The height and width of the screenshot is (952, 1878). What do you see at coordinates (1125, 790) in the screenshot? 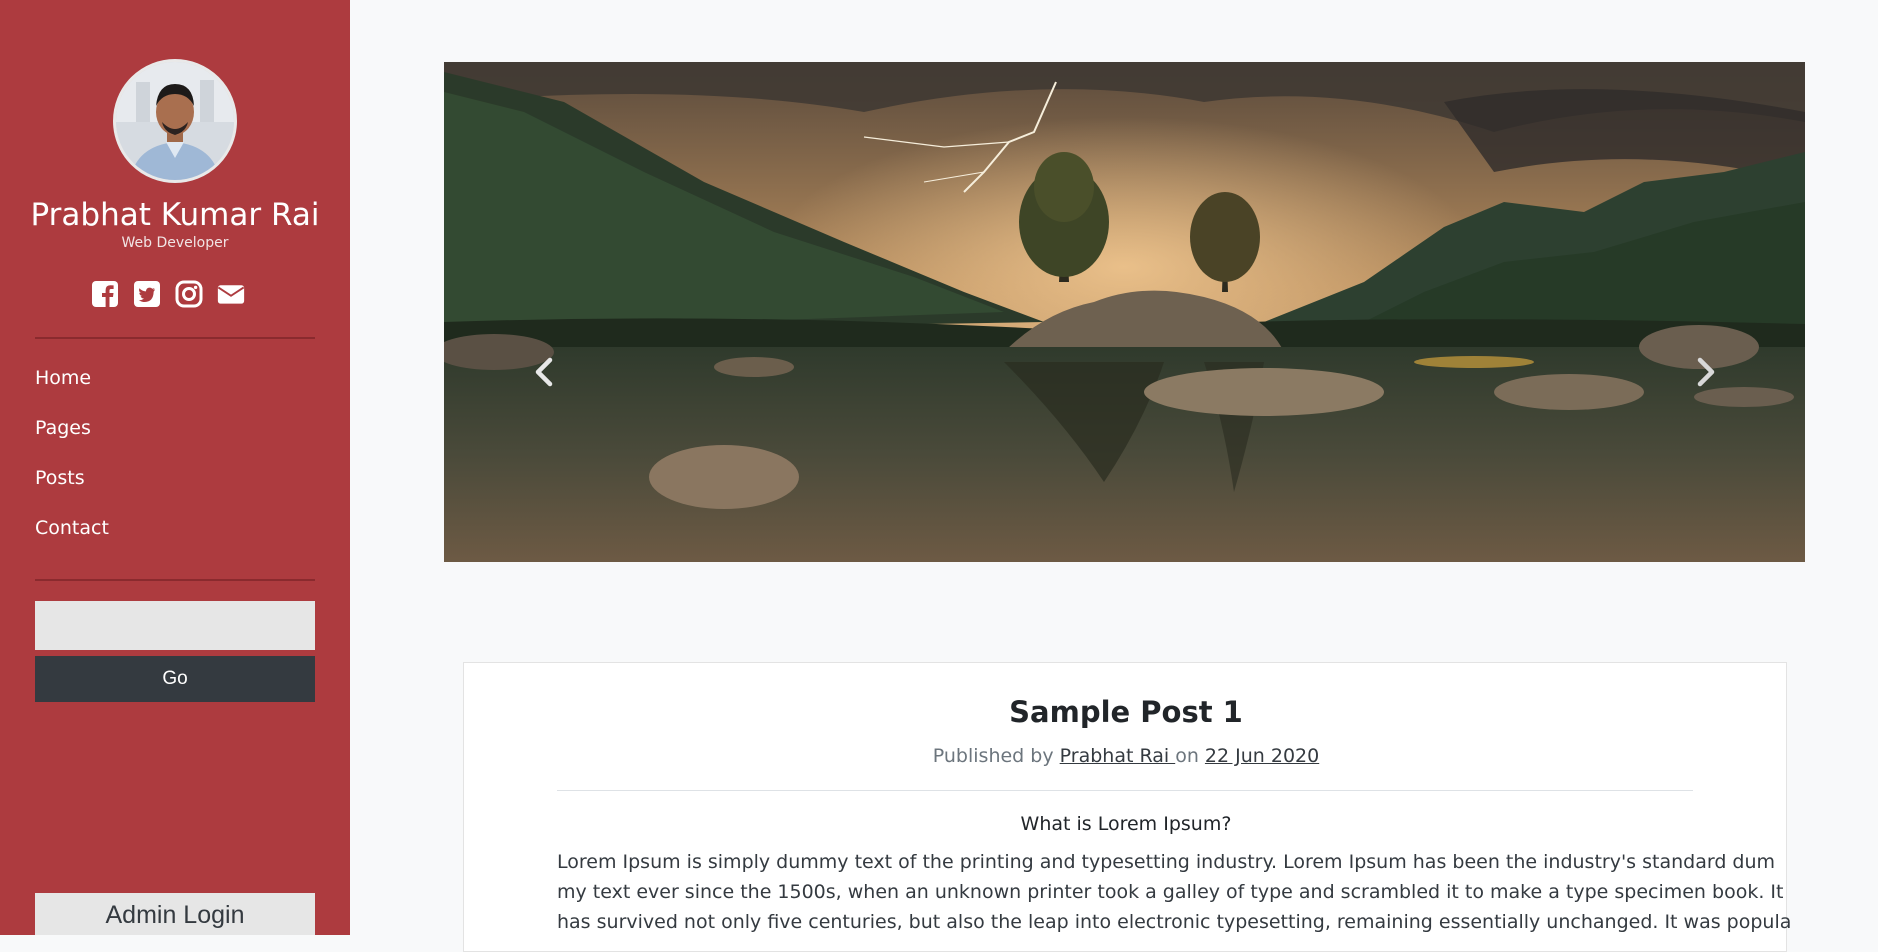
I see `post-divider` at bounding box center [1125, 790].